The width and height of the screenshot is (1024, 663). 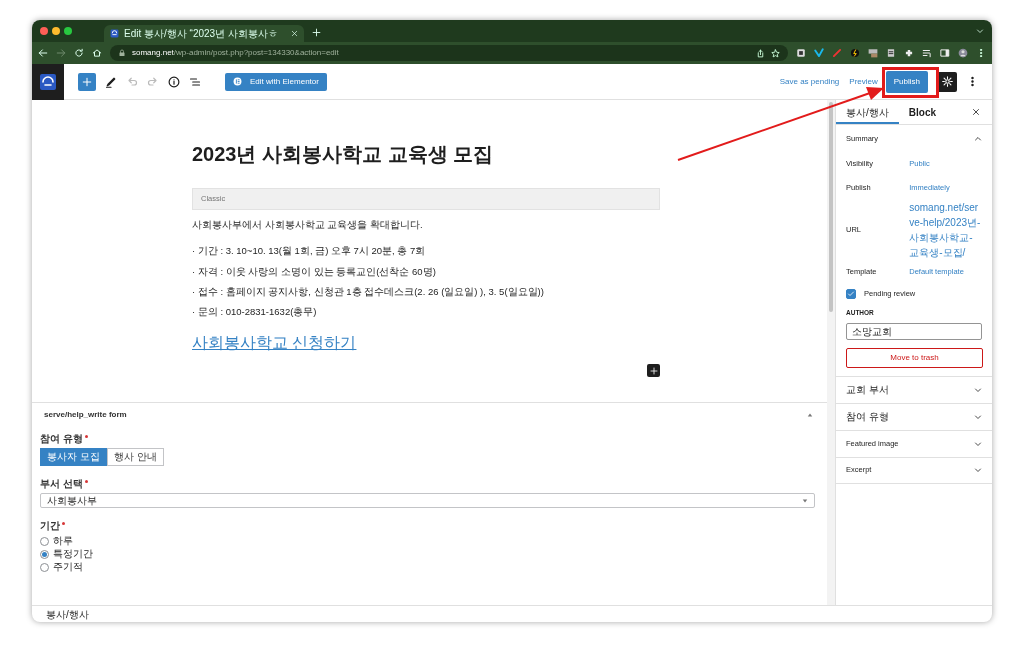 What do you see at coordinates (945, 53) in the screenshot?
I see `sidebar-icon` at bounding box center [945, 53].